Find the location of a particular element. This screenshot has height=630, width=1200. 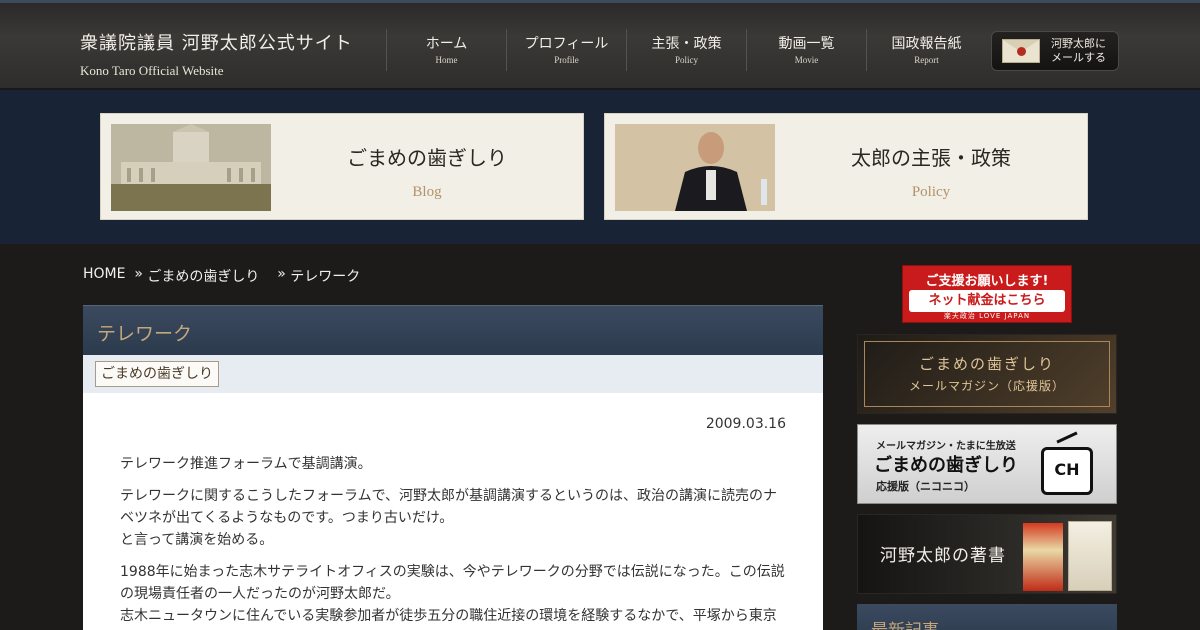

nav-item-profile: プロフィール Profile is located at coordinates (566, 50).